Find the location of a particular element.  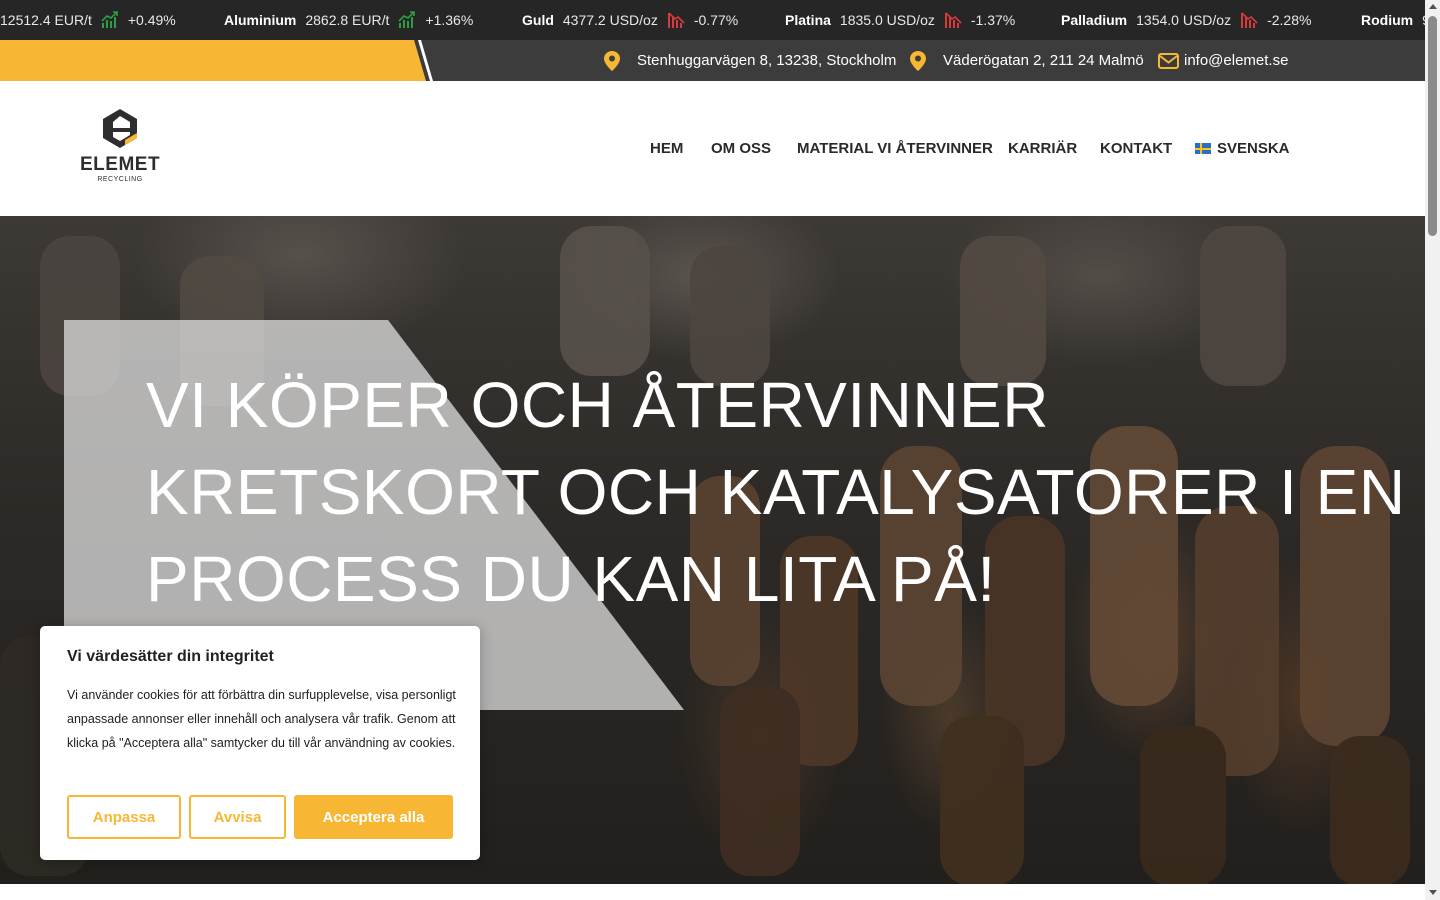

nav-item-material: MATERIAL VI ÅTERVINNER is located at coordinates (895, 148).